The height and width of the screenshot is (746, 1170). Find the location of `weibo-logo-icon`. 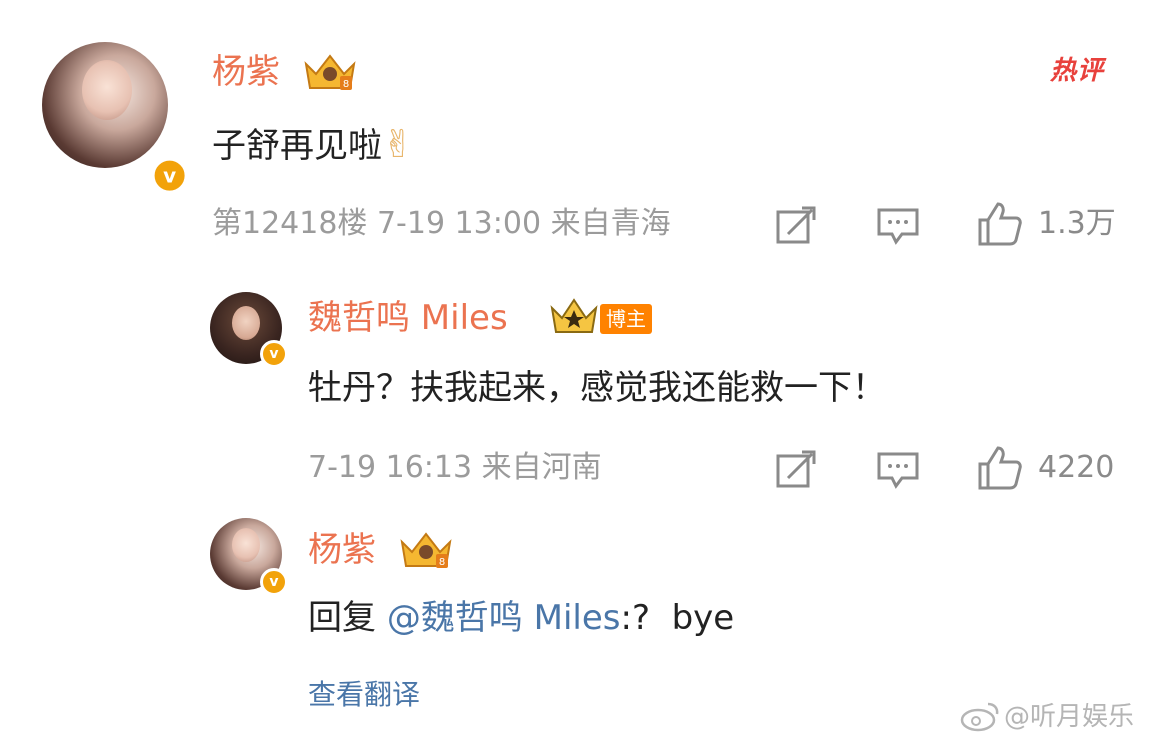

weibo-logo-icon is located at coordinates (979, 717).